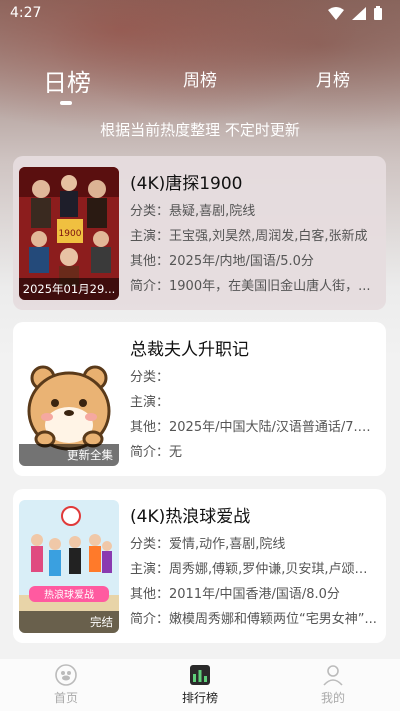  What do you see at coordinates (359, 13) in the screenshot?
I see `signal-icon` at bounding box center [359, 13].